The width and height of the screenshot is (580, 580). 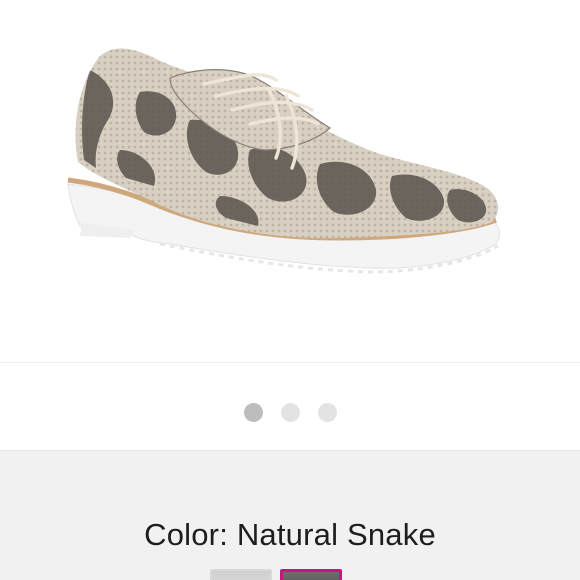 I want to click on color-swatch-natural-snake, so click(x=311, y=574).